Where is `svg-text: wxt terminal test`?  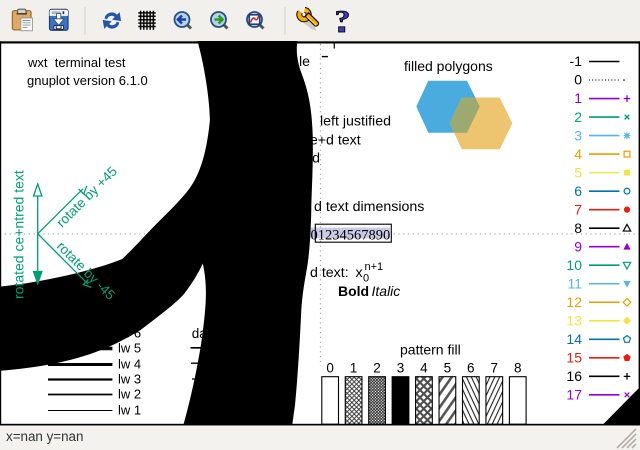
svg-text: wxt terminal test is located at coordinates (76, 62).